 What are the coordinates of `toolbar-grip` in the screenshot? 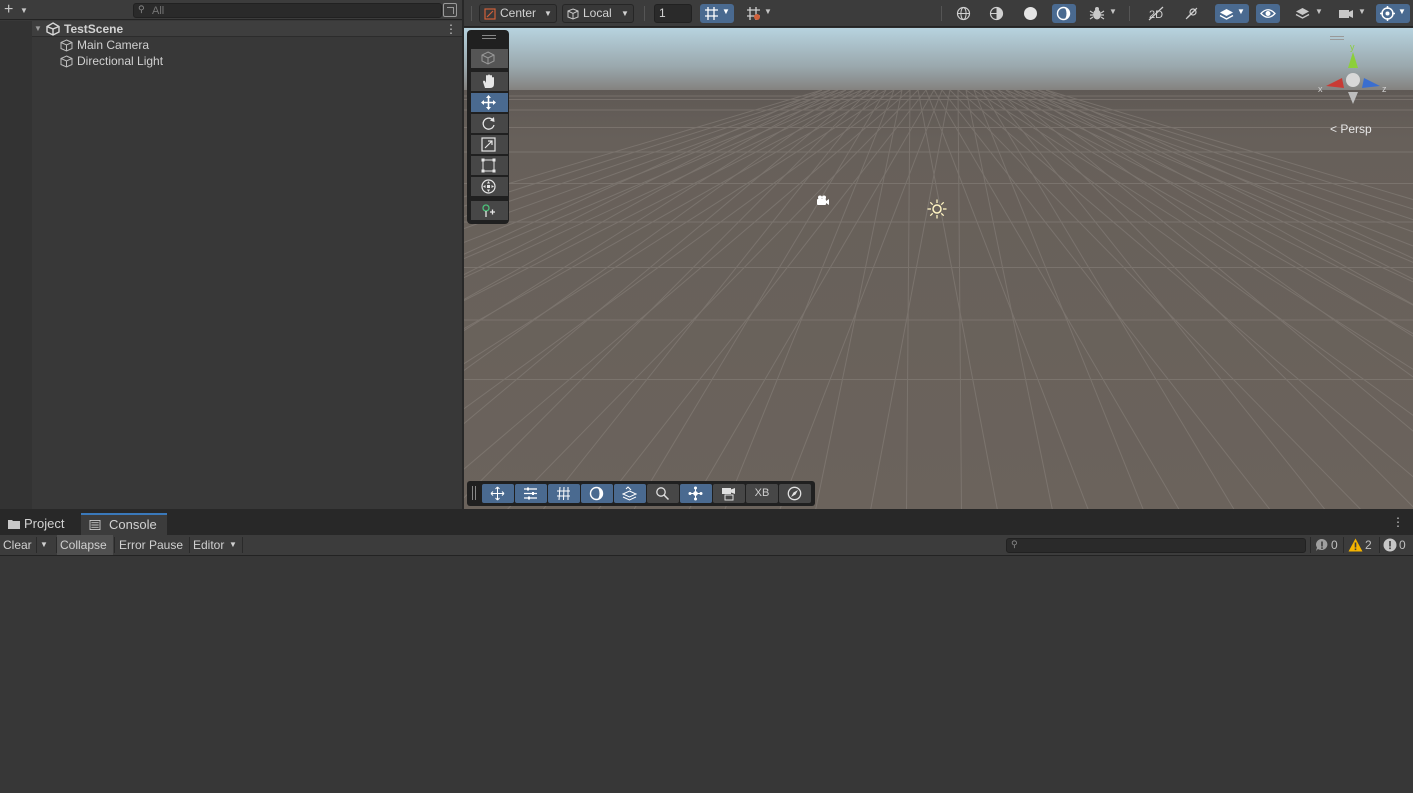 It's located at (471, 13).